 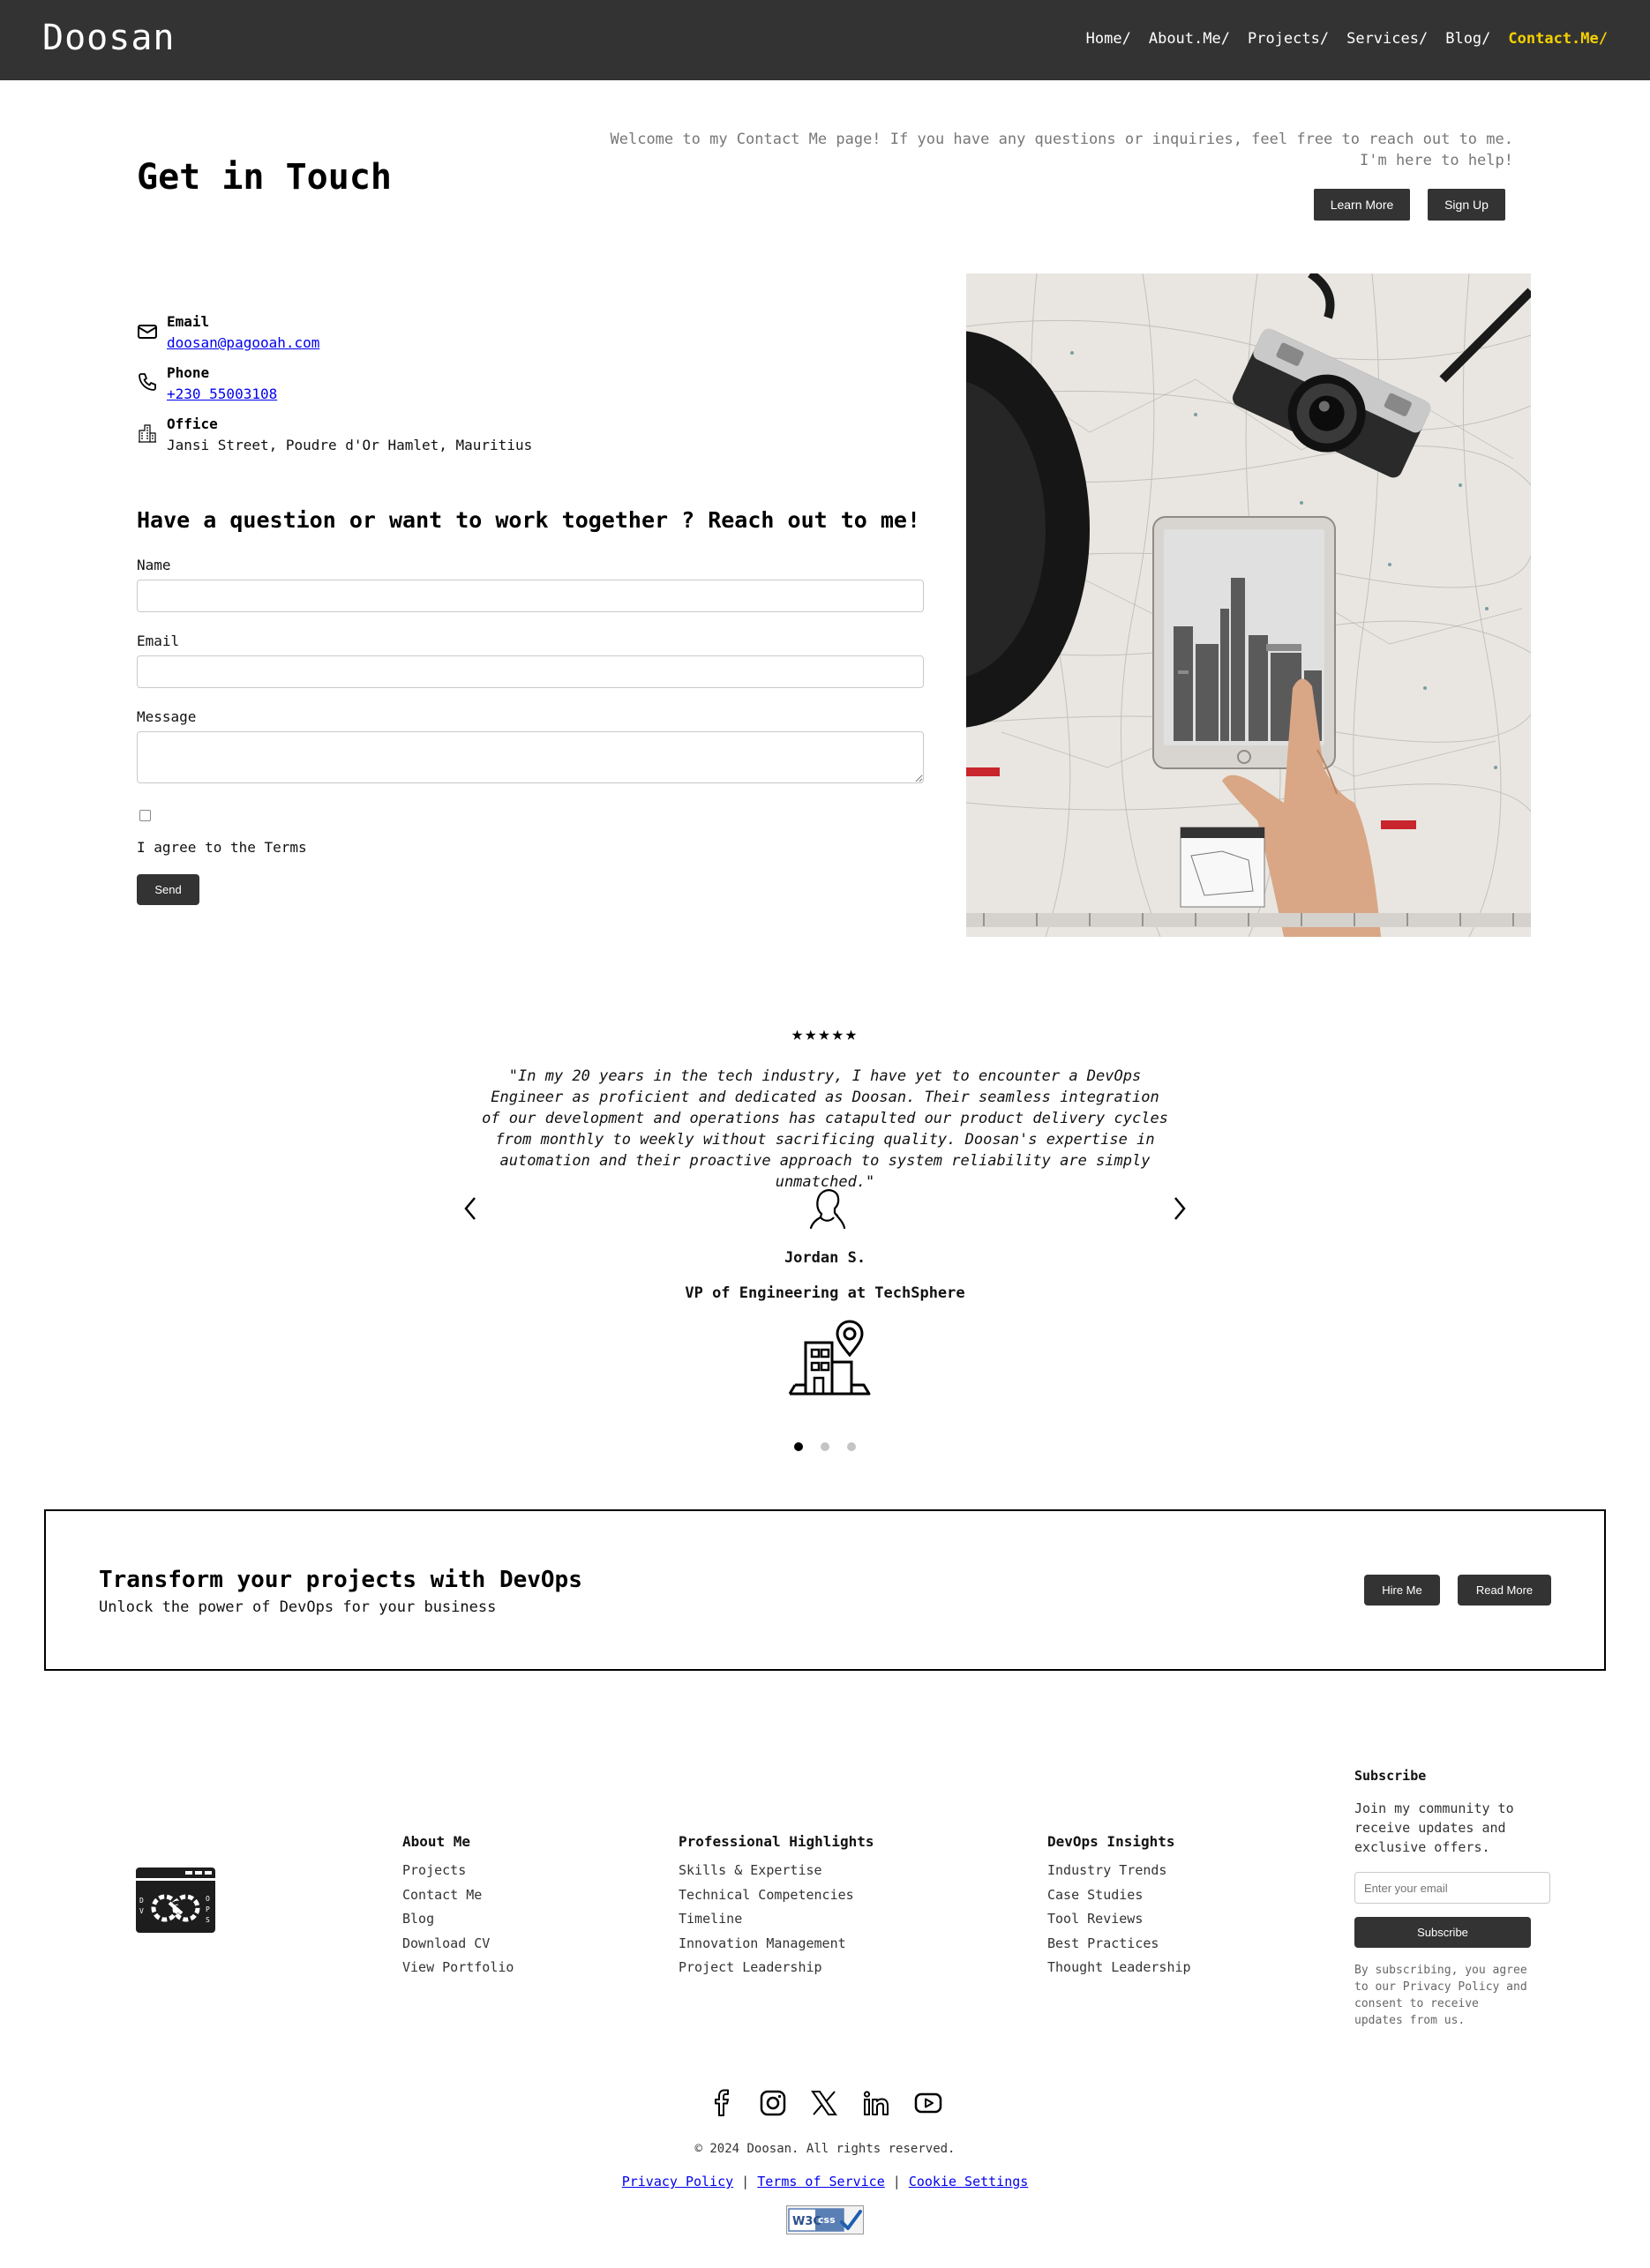 What do you see at coordinates (147, 332) in the screenshot?
I see `envelope-icon` at bounding box center [147, 332].